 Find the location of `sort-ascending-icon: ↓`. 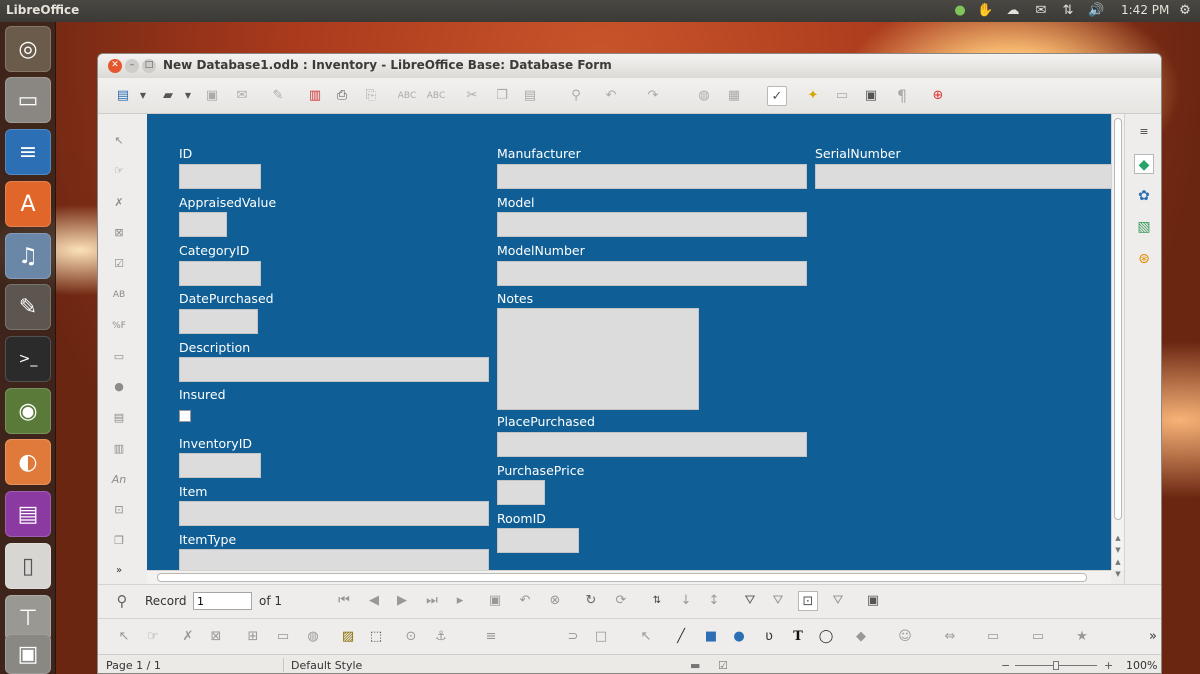

sort-ascending-icon: ↓ is located at coordinates (686, 601).